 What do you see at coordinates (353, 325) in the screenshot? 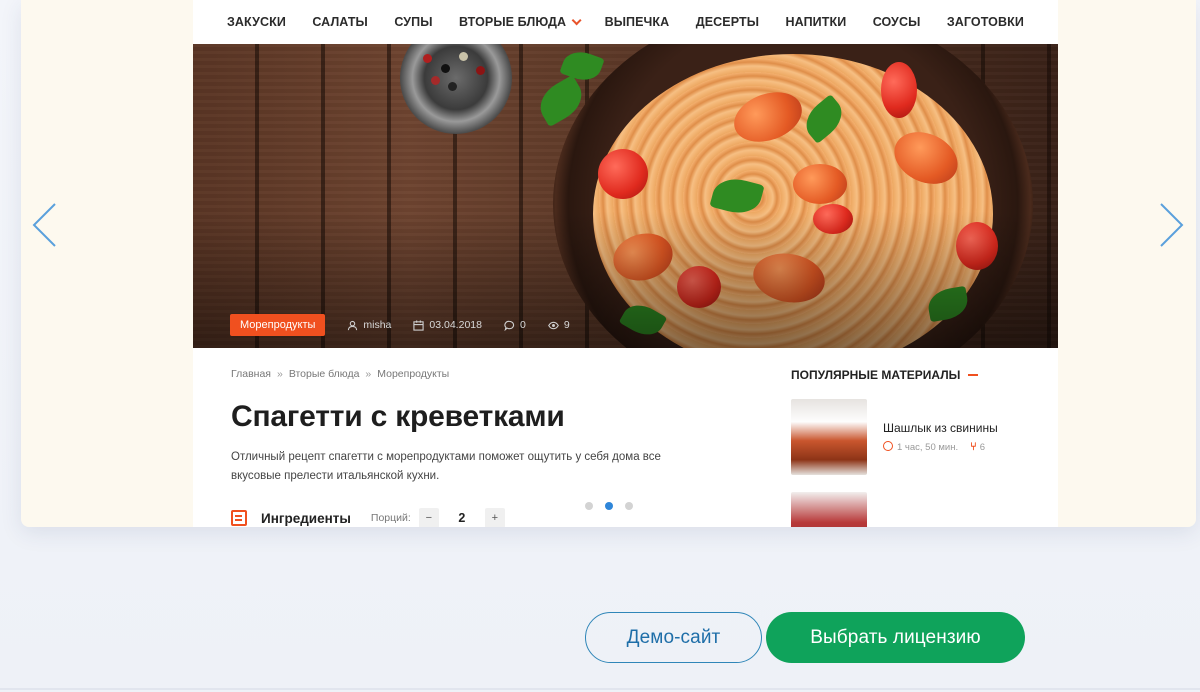
I see `user-icon` at bounding box center [353, 325].